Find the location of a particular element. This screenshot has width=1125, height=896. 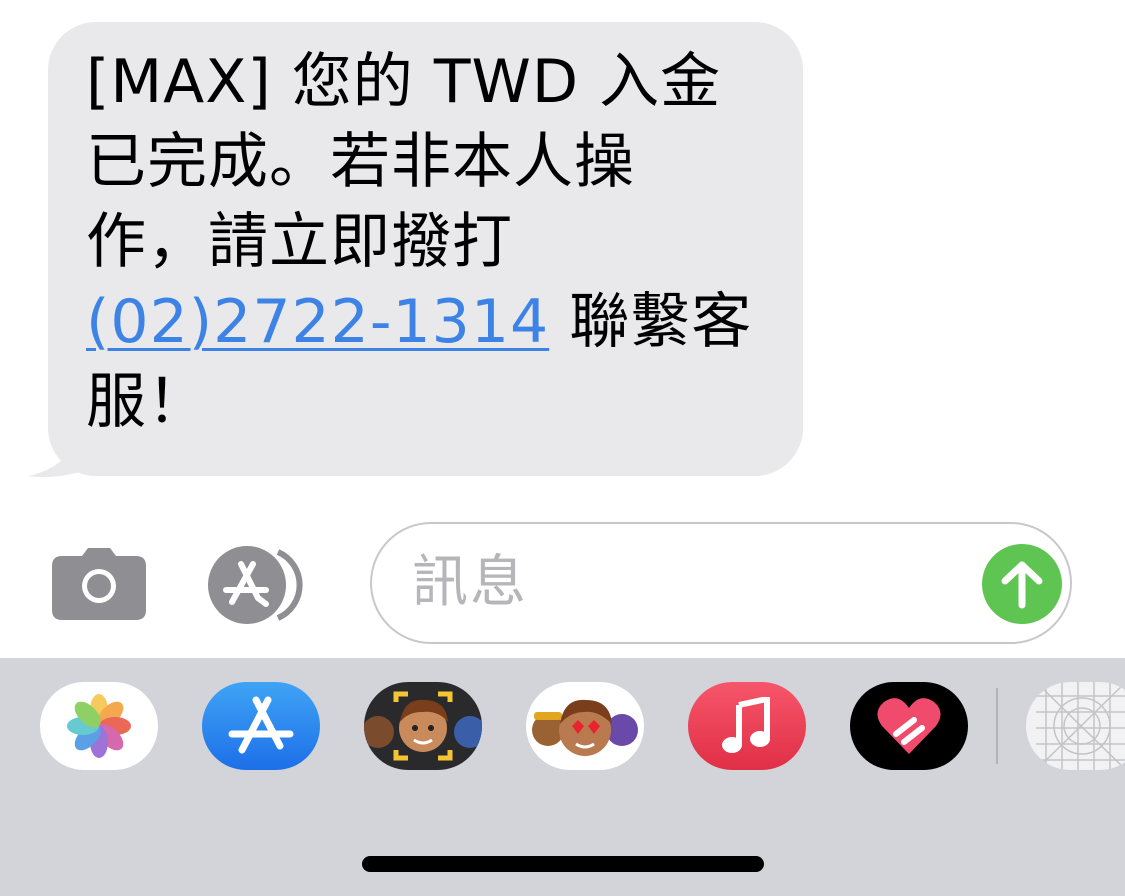

message-input: 訊息 is located at coordinates (721, 583).